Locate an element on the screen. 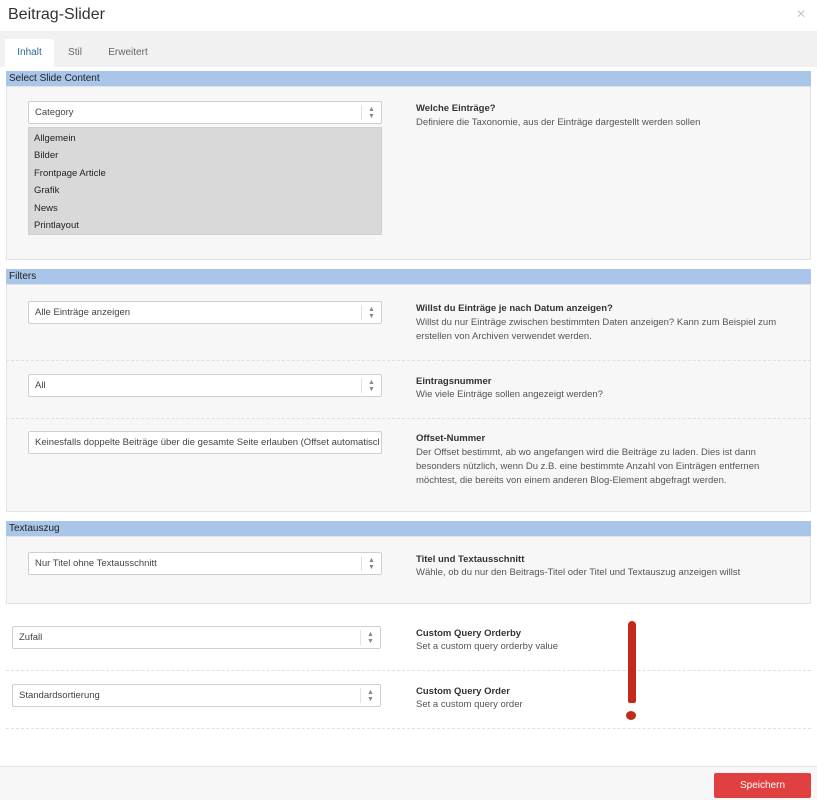 Image resolution: width=817 pixels, height=800 pixels. list-item: Allgemein is located at coordinates (55, 138).